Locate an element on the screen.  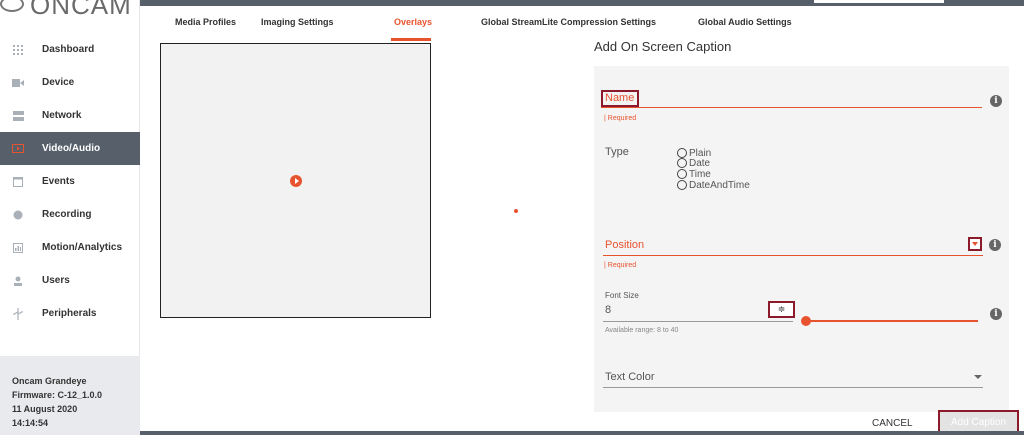
sidebar-item-recording: Recording is located at coordinates (70, 214).